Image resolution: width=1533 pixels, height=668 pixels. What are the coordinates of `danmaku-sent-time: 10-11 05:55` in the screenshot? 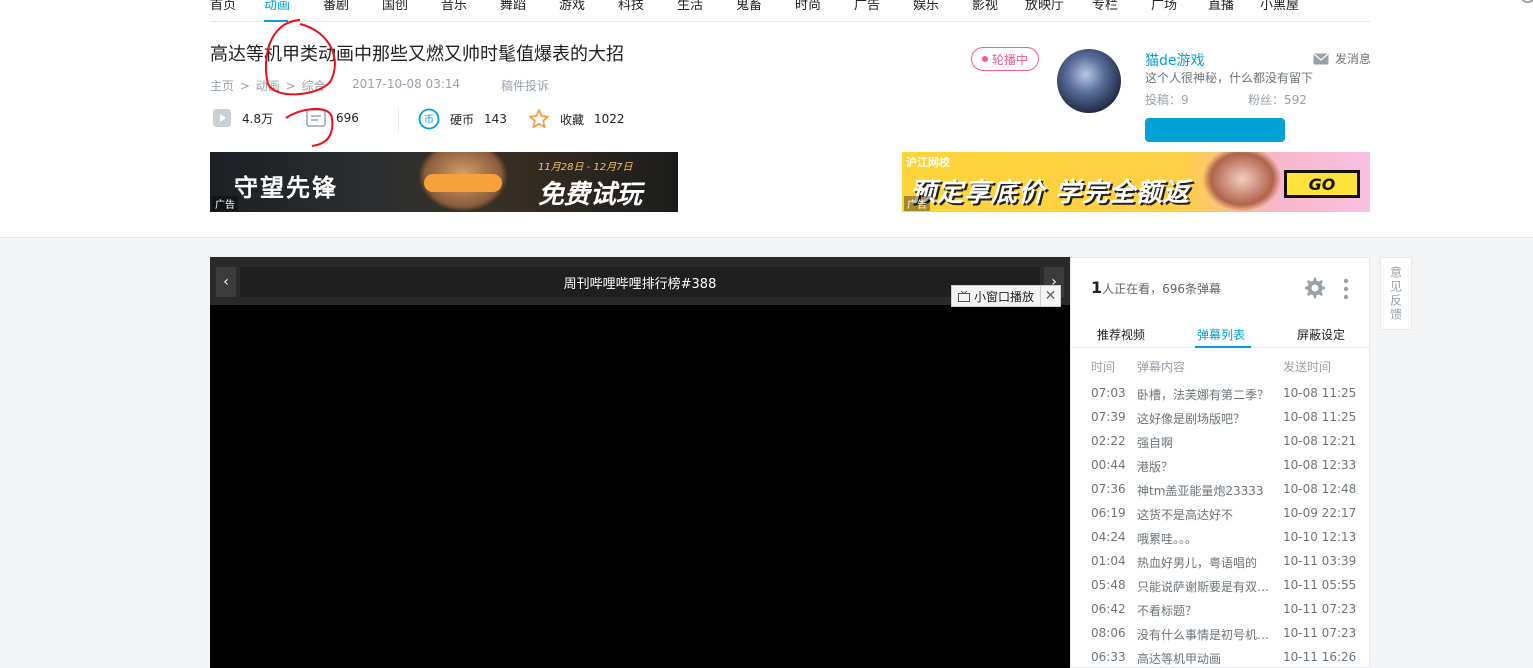 It's located at (1320, 585).